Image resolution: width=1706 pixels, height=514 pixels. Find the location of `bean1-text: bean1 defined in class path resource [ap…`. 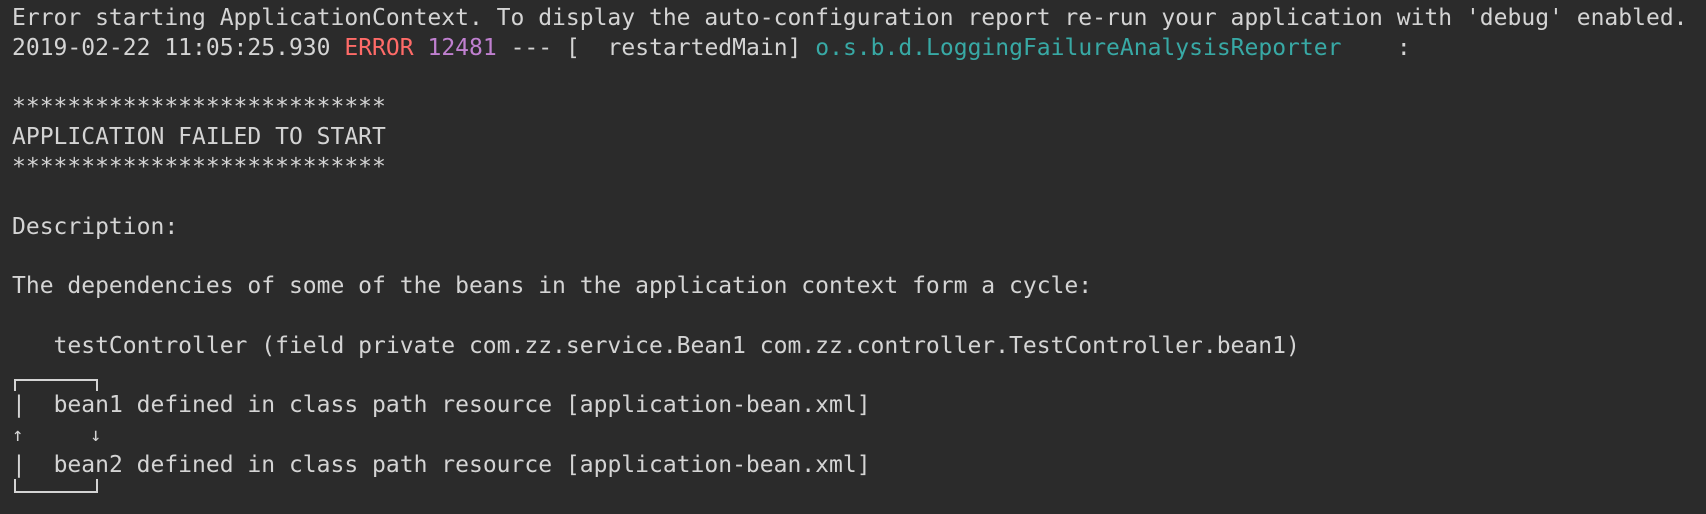

bean1-text: bean1 defined in class path resource [ap… is located at coordinates (462, 405).